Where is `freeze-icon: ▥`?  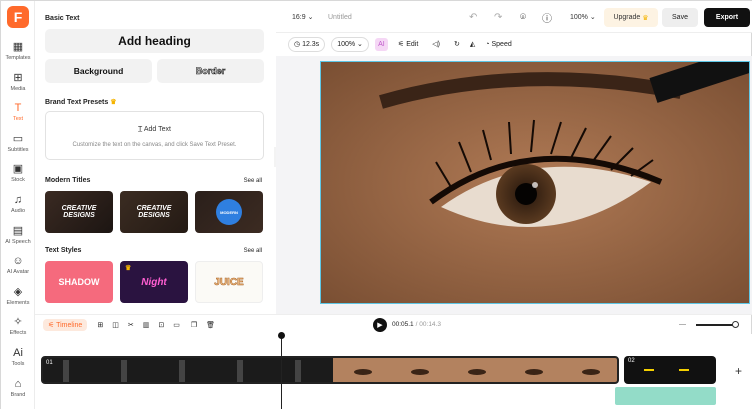 freeze-icon: ▥ is located at coordinates (146, 325).